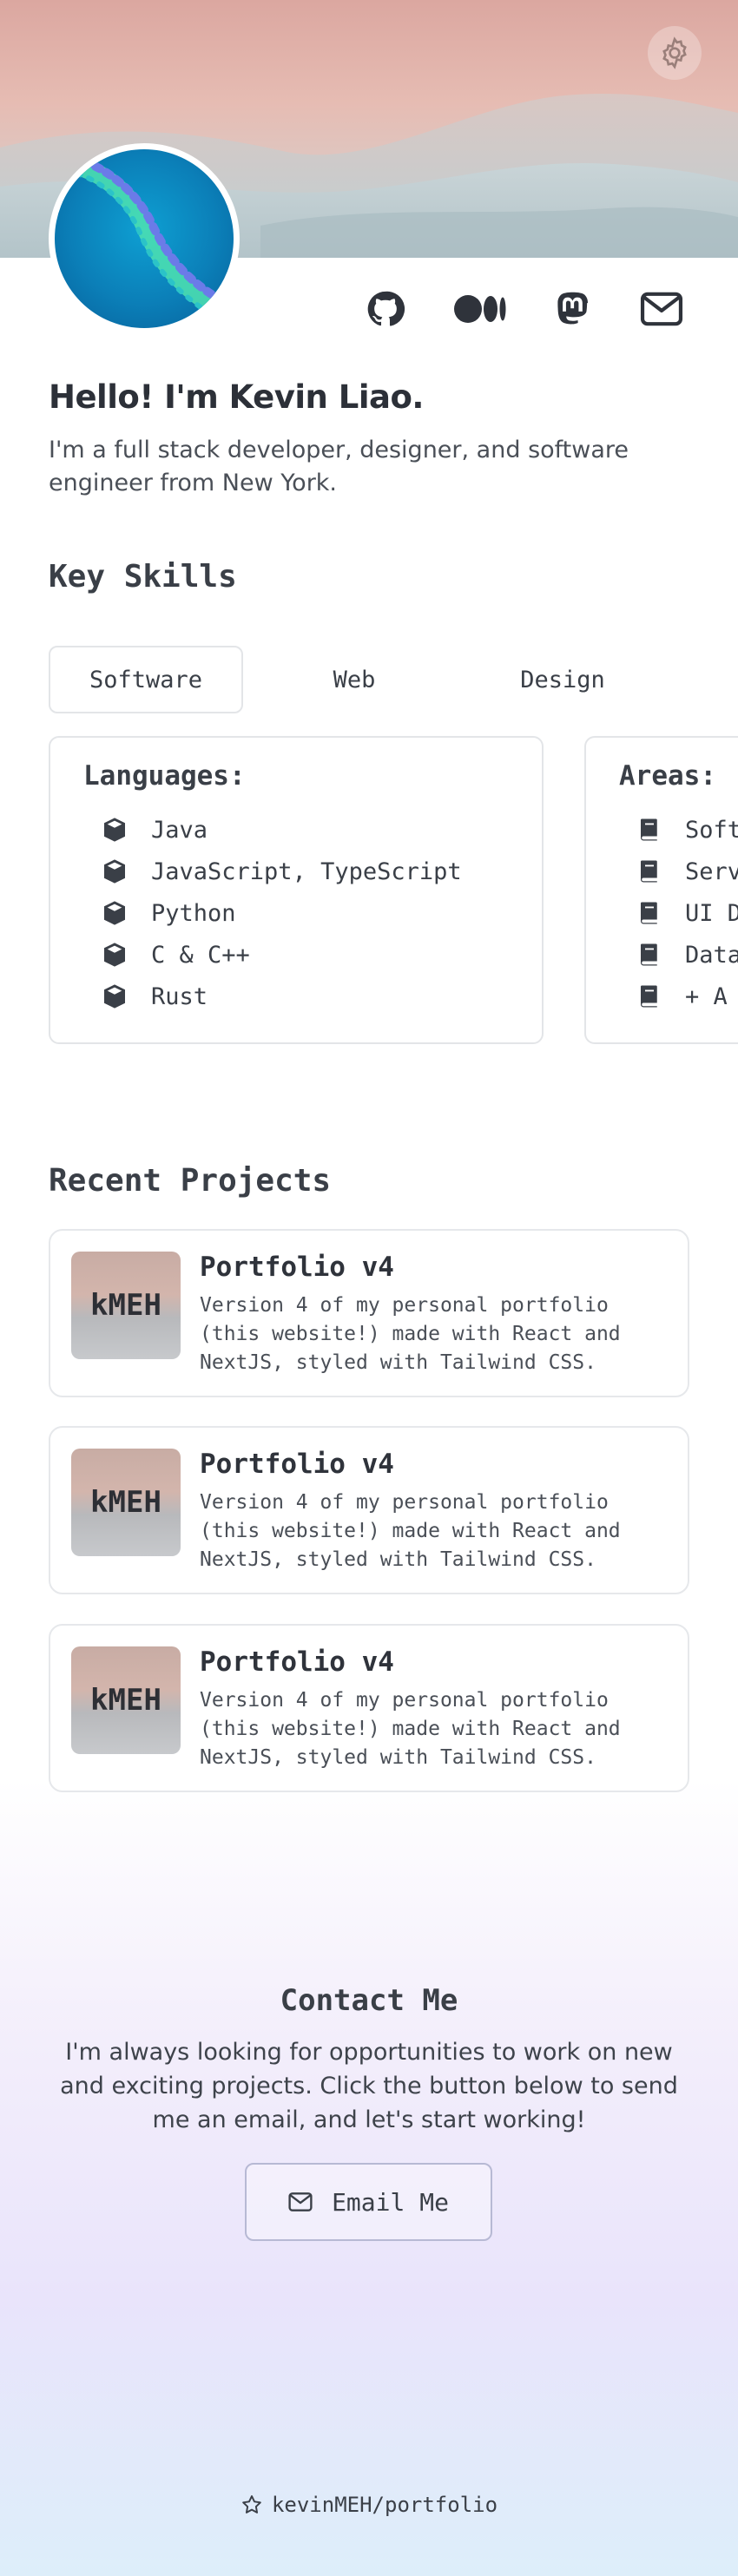 The image size is (738, 2576). I want to click on footer-repo-link: kevinMEH/portfolio, so click(369, 2505).